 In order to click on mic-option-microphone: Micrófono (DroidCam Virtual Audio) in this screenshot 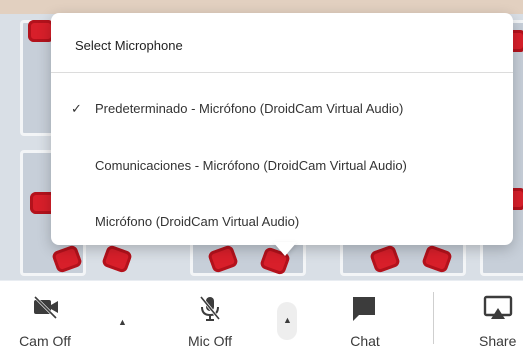, I will do `click(282, 222)`.